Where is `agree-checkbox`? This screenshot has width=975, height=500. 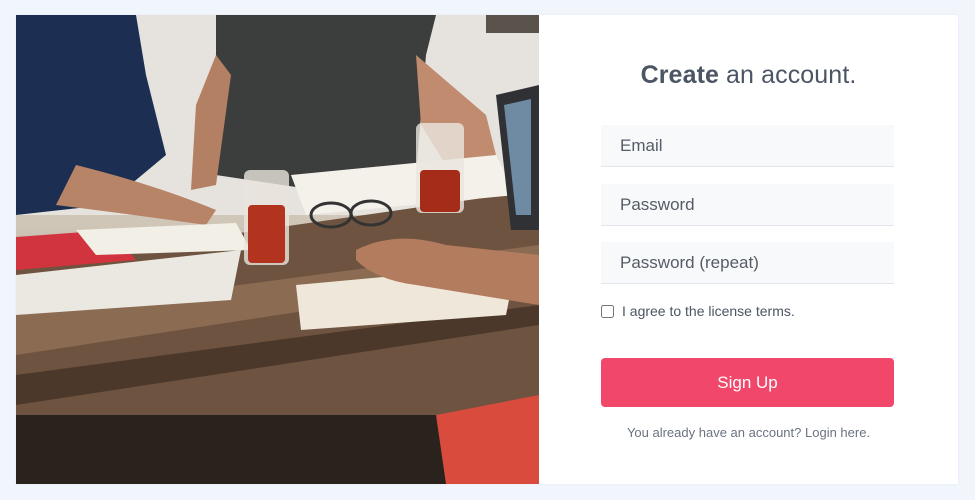 agree-checkbox is located at coordinates (607, 311).